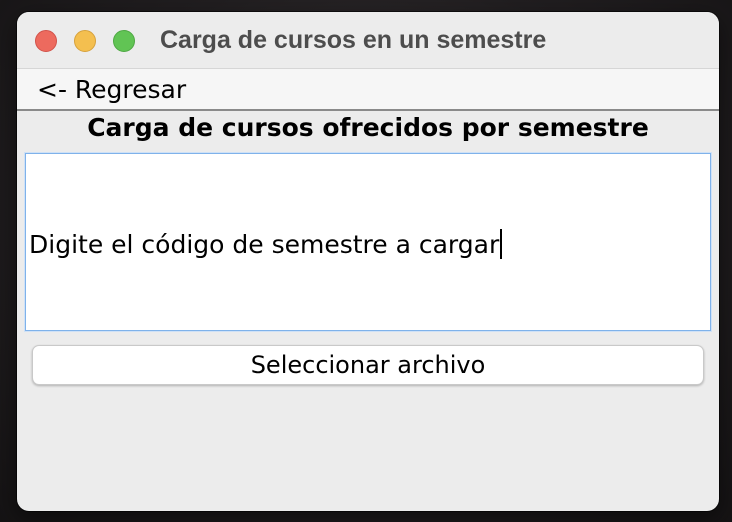  I want to click on semester-code-text: Digite el código de semestre a cargar, so click(266, 244).